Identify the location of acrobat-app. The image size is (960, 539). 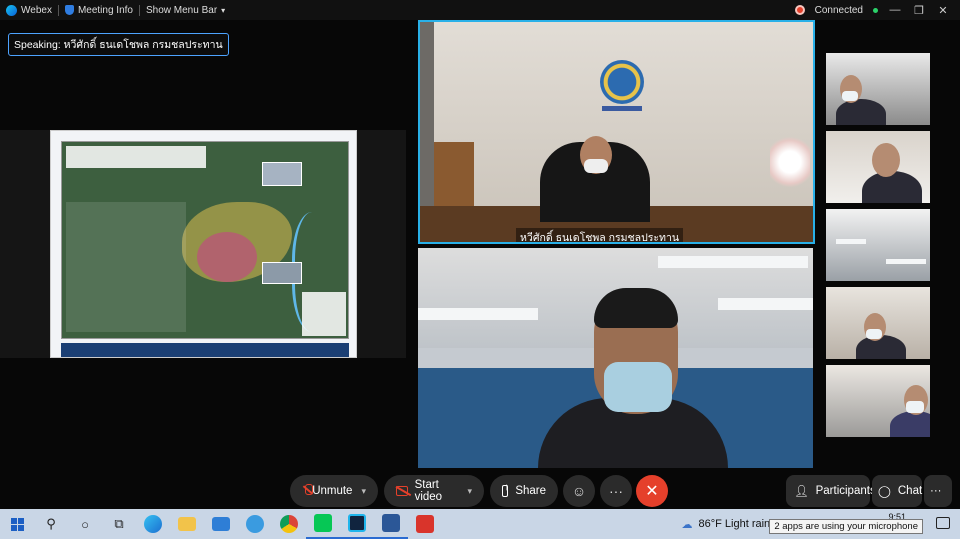
(425, 524).